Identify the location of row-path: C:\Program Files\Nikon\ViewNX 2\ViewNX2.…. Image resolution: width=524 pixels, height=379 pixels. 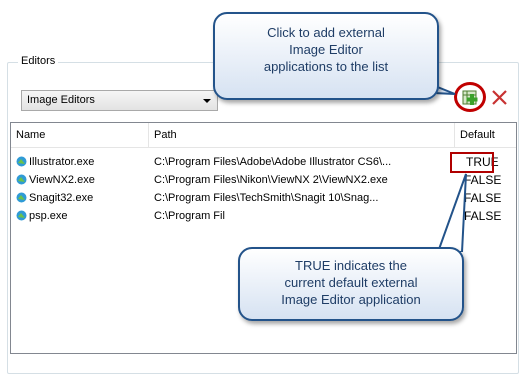
(271, 180).